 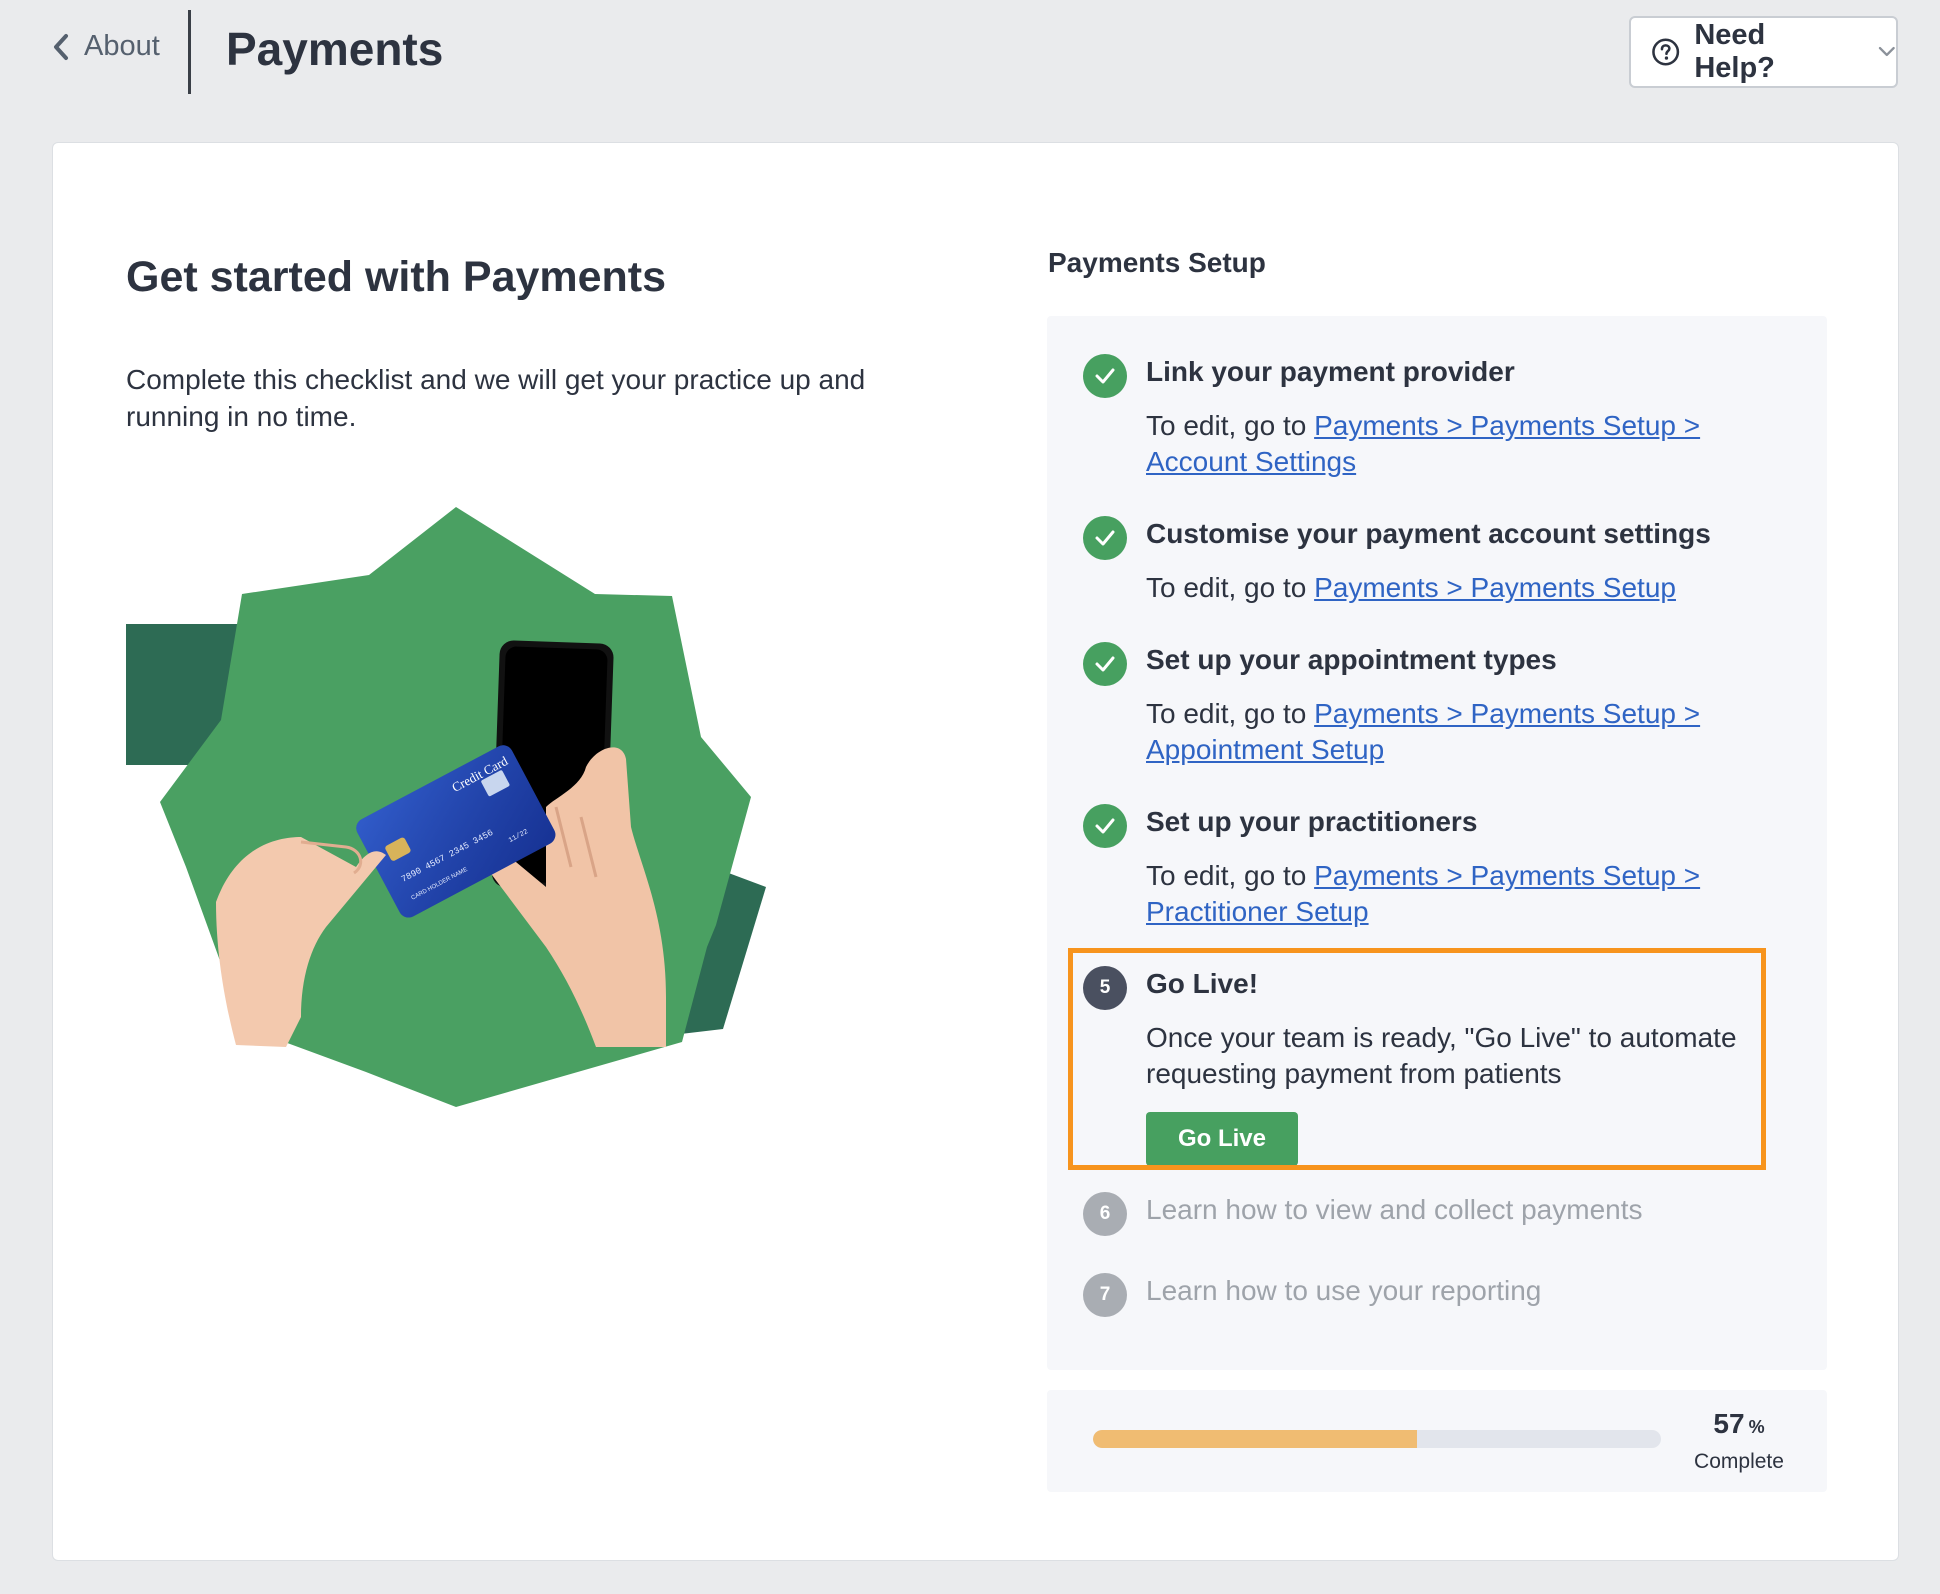 What do you see at coordinates (1105, 1295) in the screenshot?
I see `step-number-badge: 7` at bounding box center [1105, 1295].